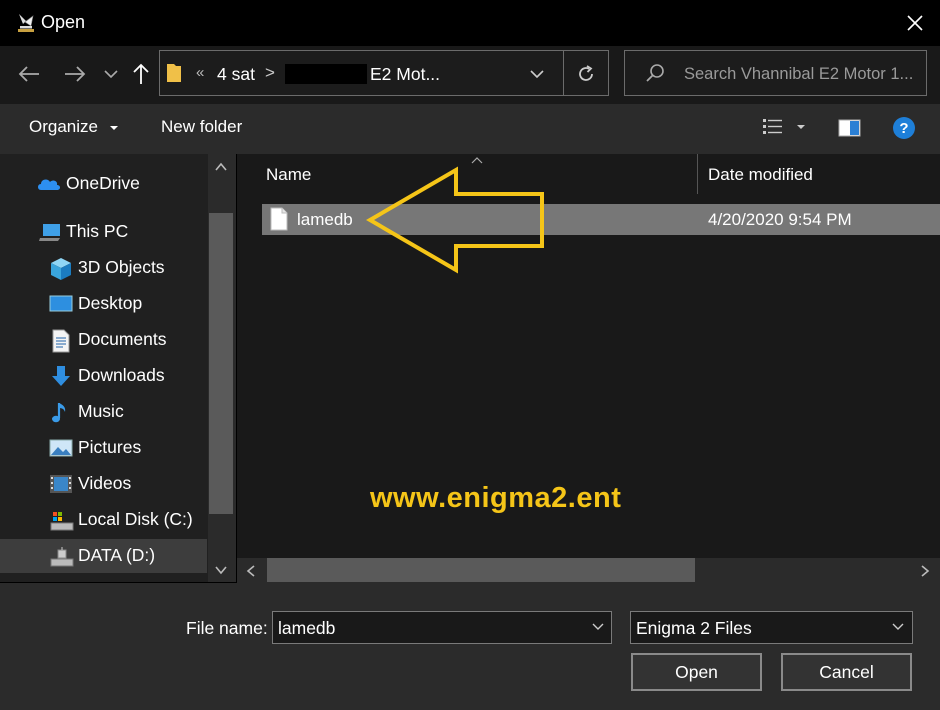 Image resolution: width=940 pixels, height=710 pixels. What do you see at coordinates (496, 498) in the screenshot?
I see `watermark-text: www.enigma2.ent` at bounding box center [496, 498].